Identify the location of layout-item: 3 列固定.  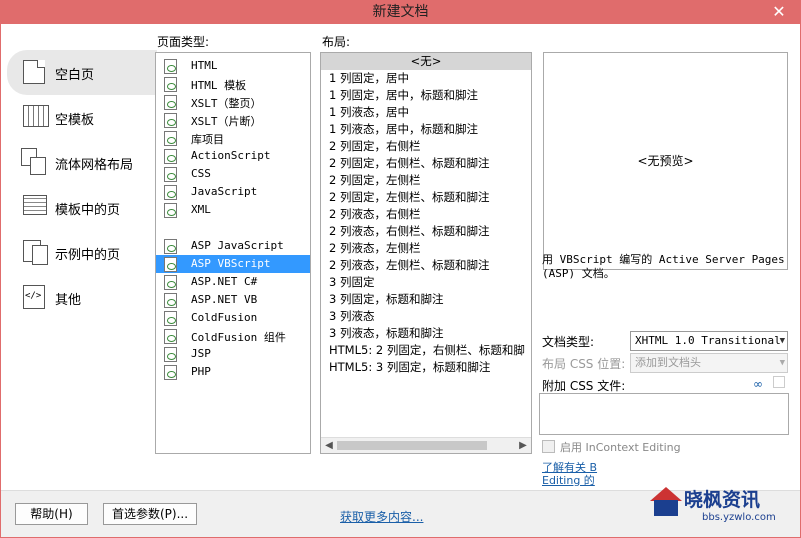
(426, 282).